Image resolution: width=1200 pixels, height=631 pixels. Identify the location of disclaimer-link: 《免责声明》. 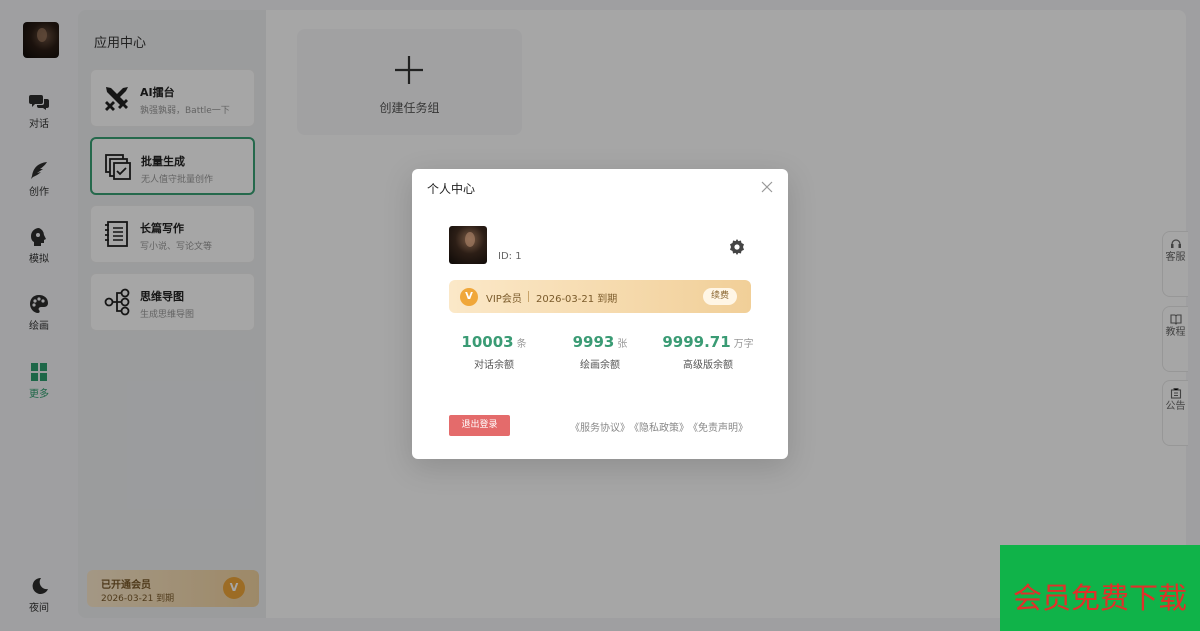
(720, 428).